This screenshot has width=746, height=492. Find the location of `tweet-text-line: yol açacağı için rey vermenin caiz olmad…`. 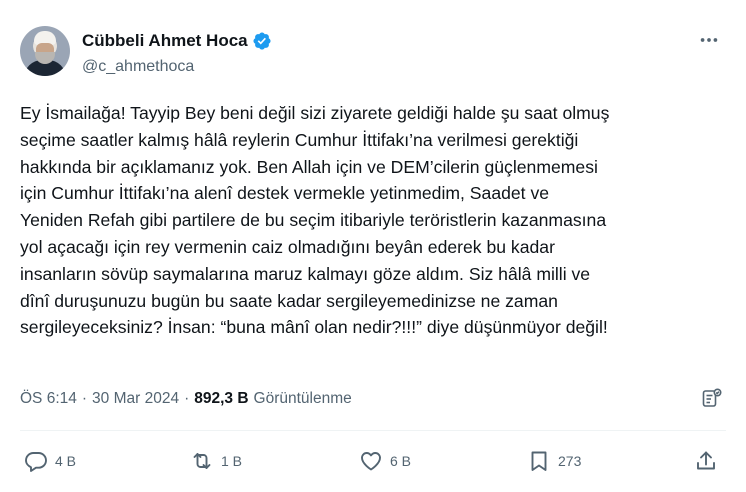

tweet-text-line: yol açacağı için rey vermenin caiz olmad… is located at coordinates (287, 246).